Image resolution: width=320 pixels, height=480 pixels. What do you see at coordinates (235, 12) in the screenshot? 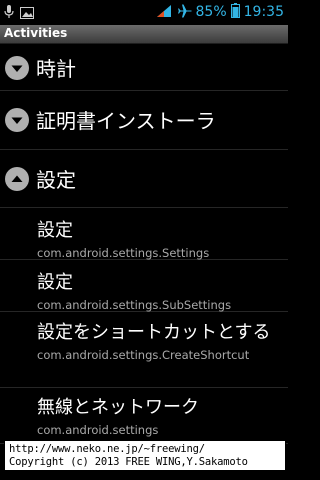
I see `battery-icon` at bounding box center [235, 12].